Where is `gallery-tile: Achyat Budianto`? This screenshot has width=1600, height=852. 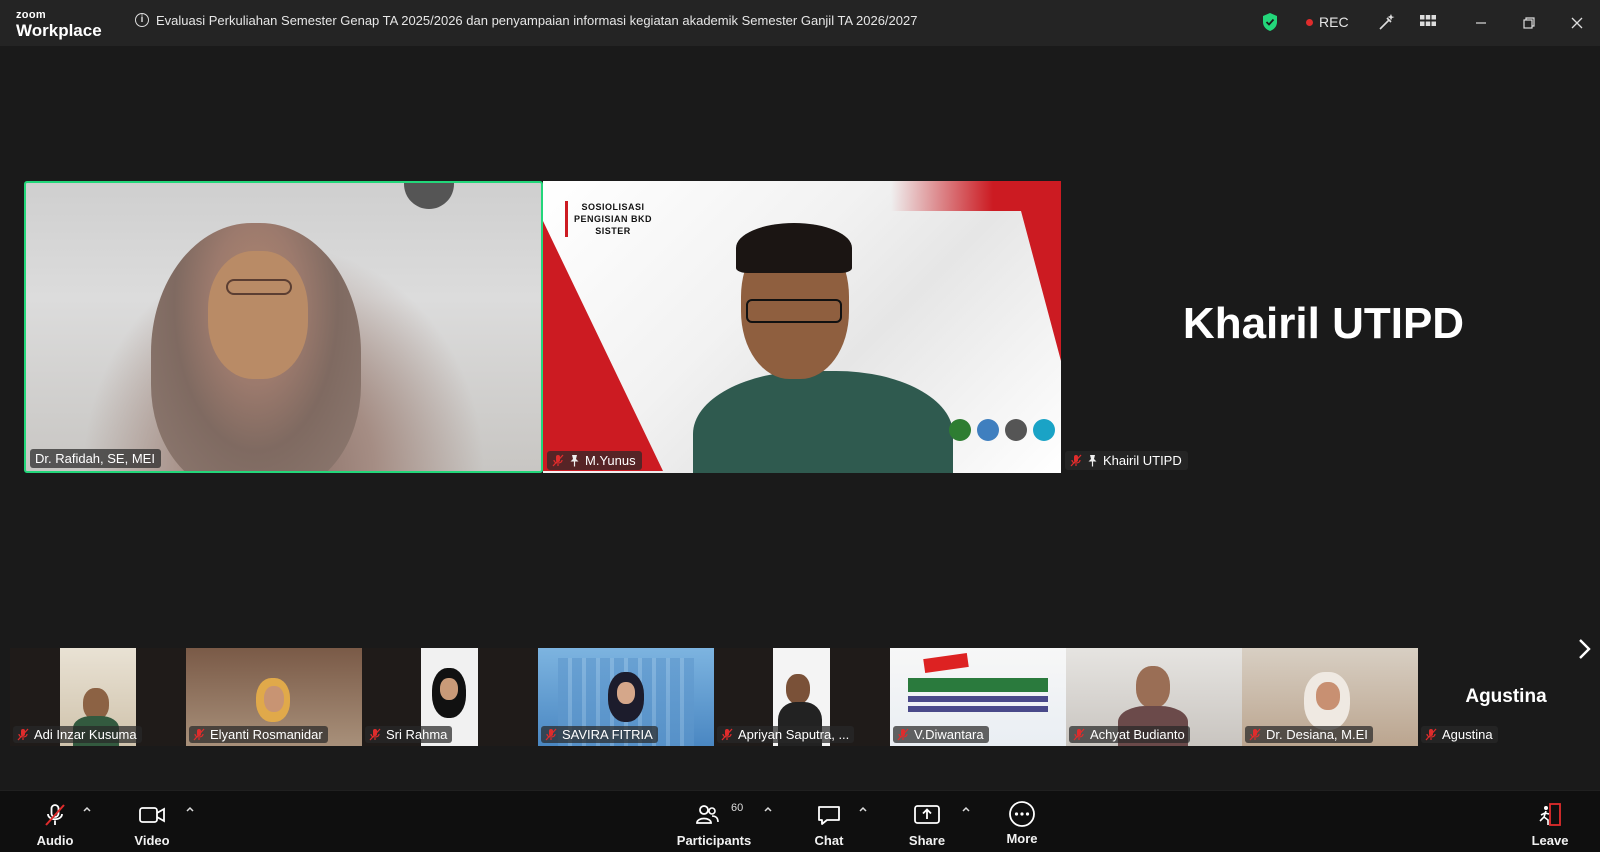 gallery-tile: Achyat Budianto is located at coordinates (1154, 697).